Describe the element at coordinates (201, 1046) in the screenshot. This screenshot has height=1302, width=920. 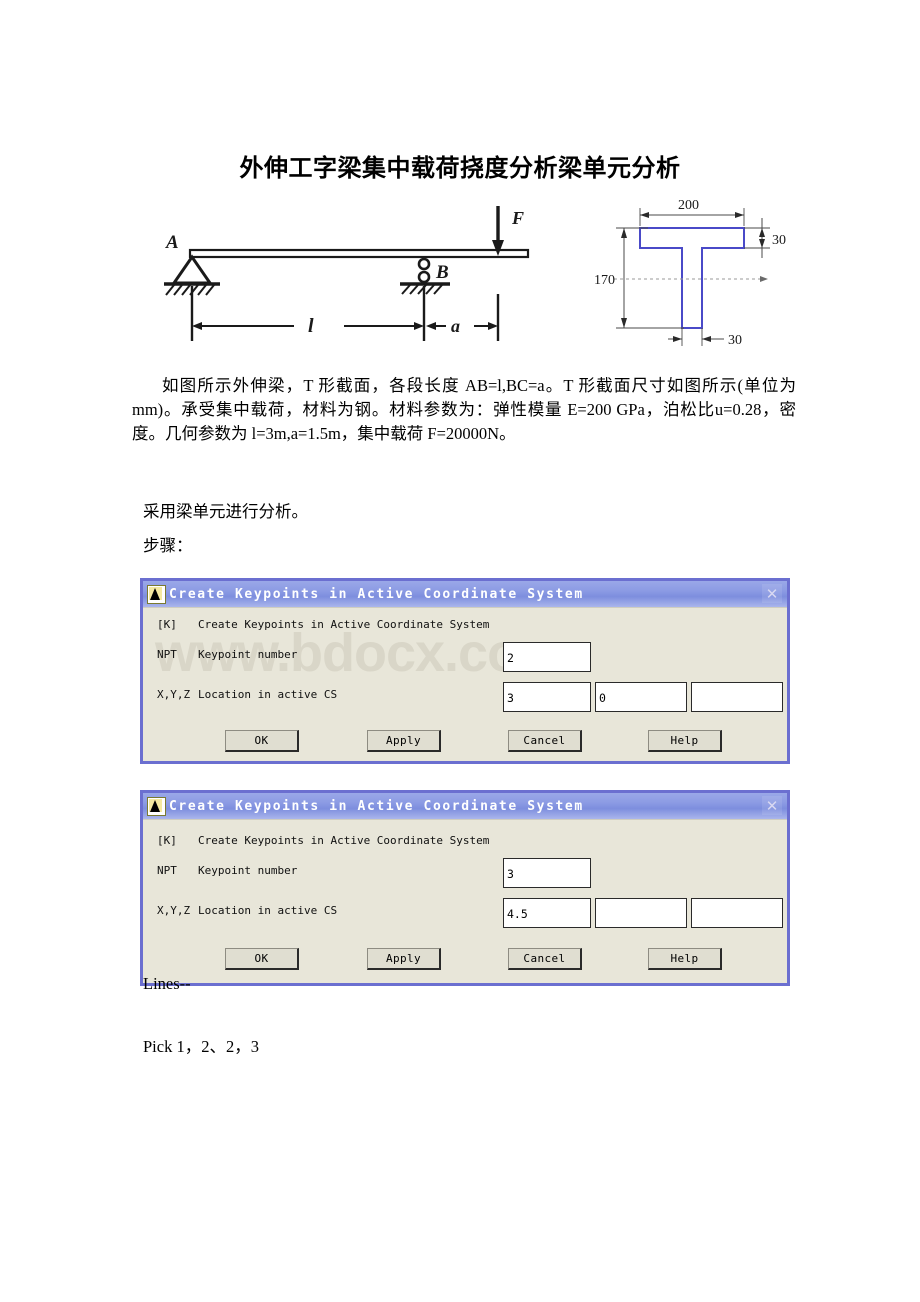
I see `pick-label: Pick 1，2、2，3` at that location.